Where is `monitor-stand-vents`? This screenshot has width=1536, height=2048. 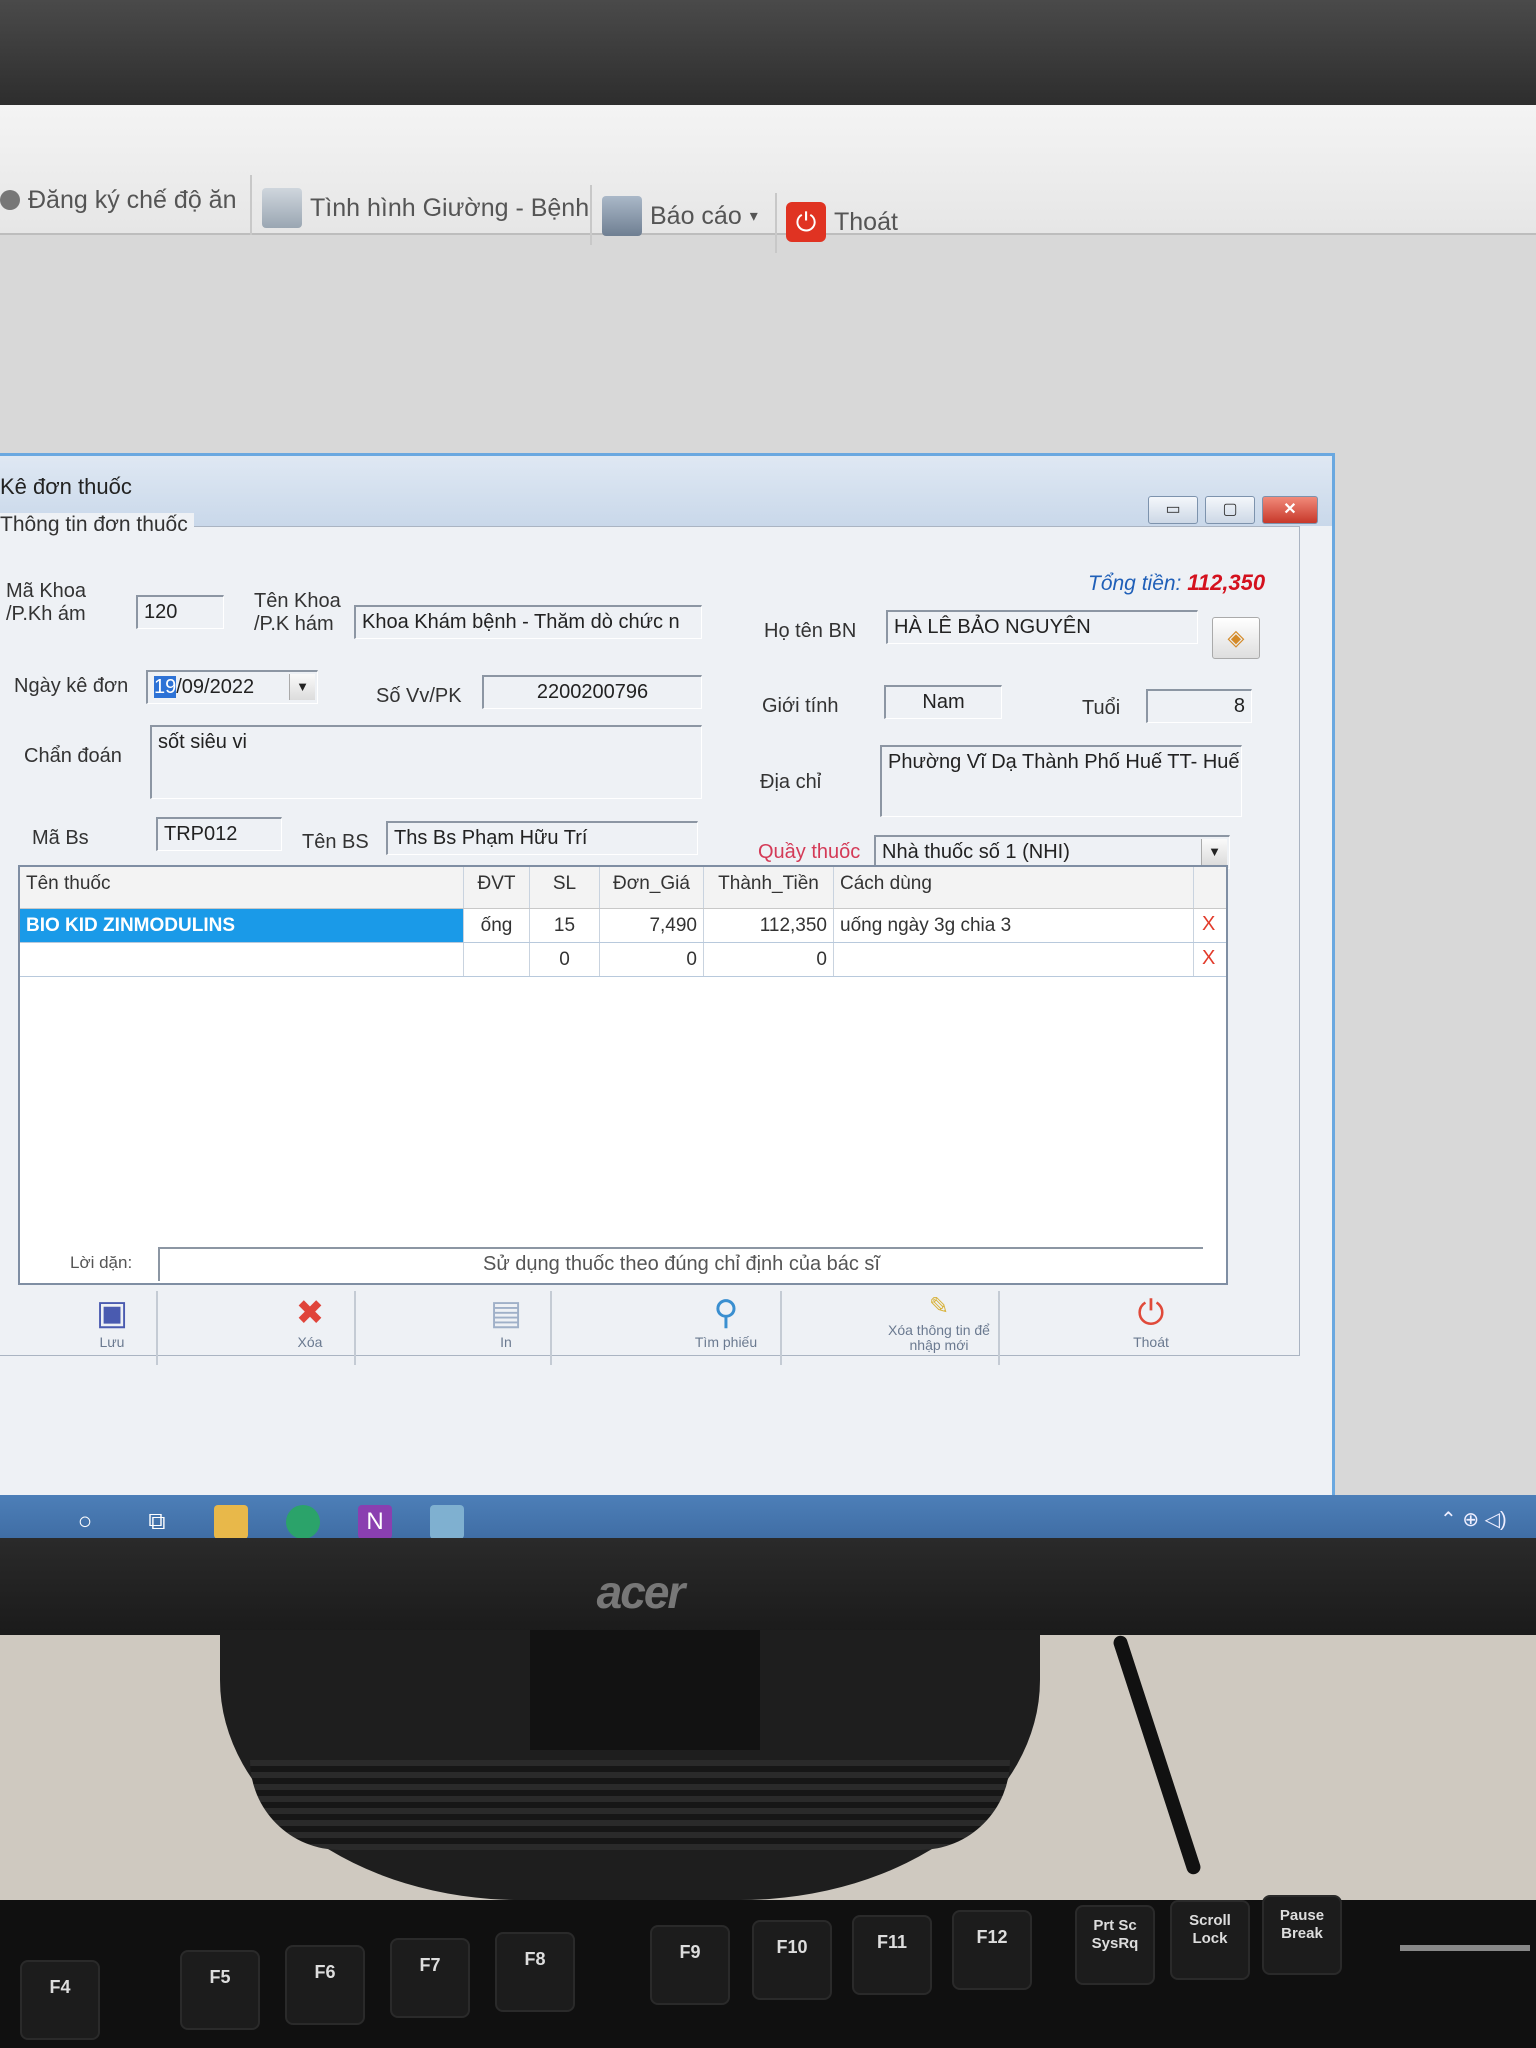
monitor-stand-vents is located at coordinates (630, 1805).